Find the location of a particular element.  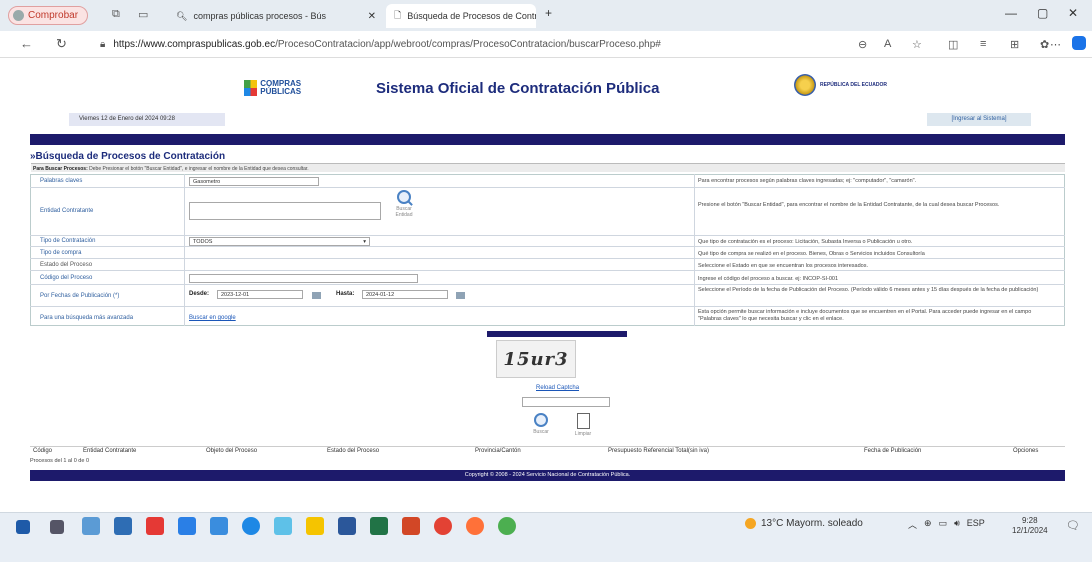

current-date: Viernes 12 de Enero del 2024 09:28 is located at coordinates (147, 119).